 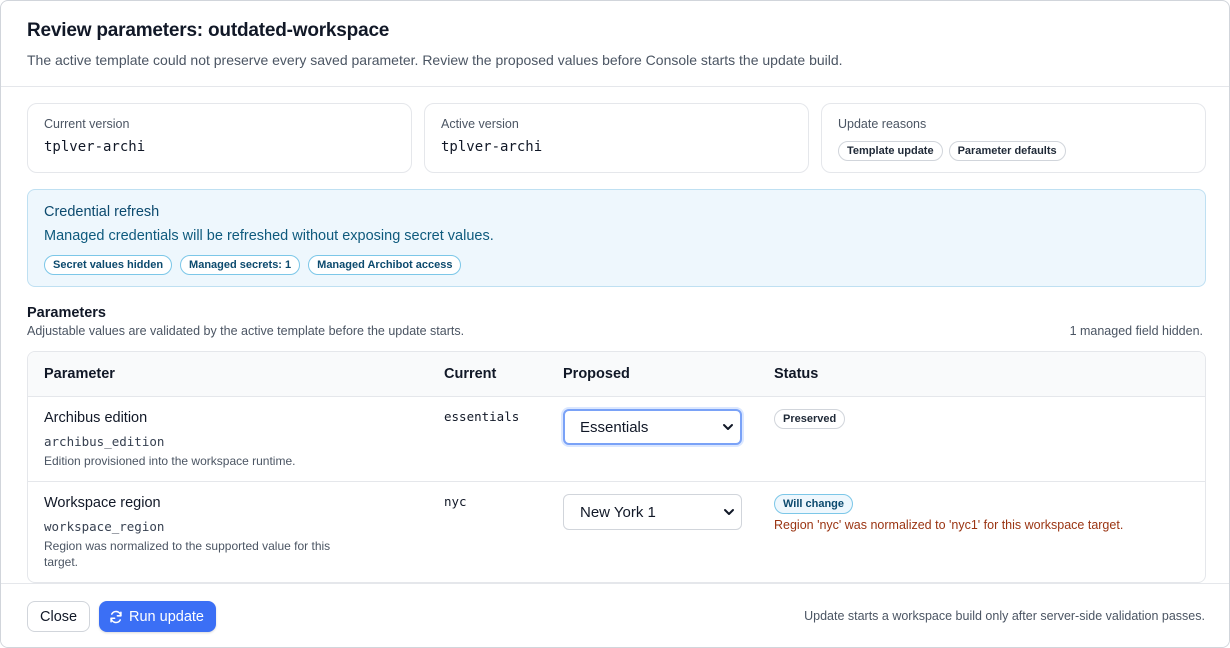 I want to click on proposed-select-value: New York 1, so click(x=618, y=512).